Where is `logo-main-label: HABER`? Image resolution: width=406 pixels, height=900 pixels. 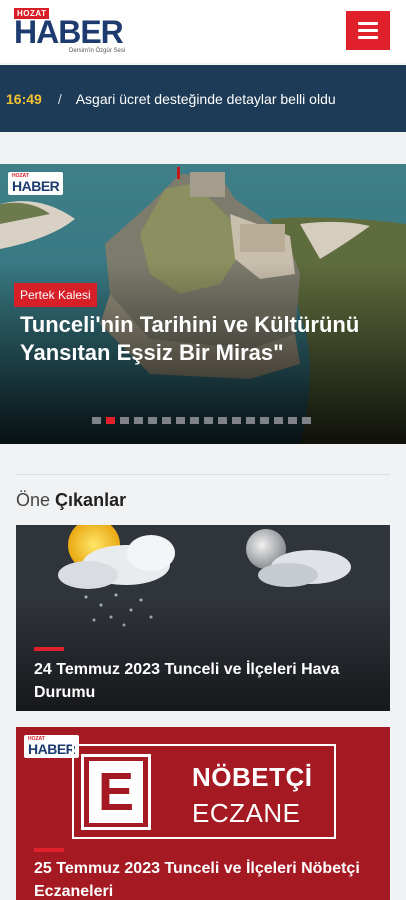 logo-main-label: HABER is located at coordinates (69, 32).